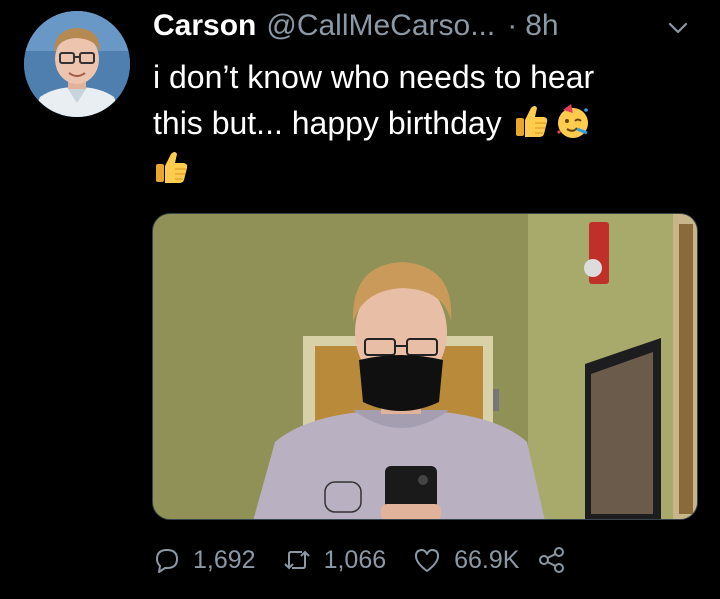 The image size is (720, 599). What do you see at coordinates (552, 560) in the screenshot?
I see `share-icon` at bounding box center [552, 560].